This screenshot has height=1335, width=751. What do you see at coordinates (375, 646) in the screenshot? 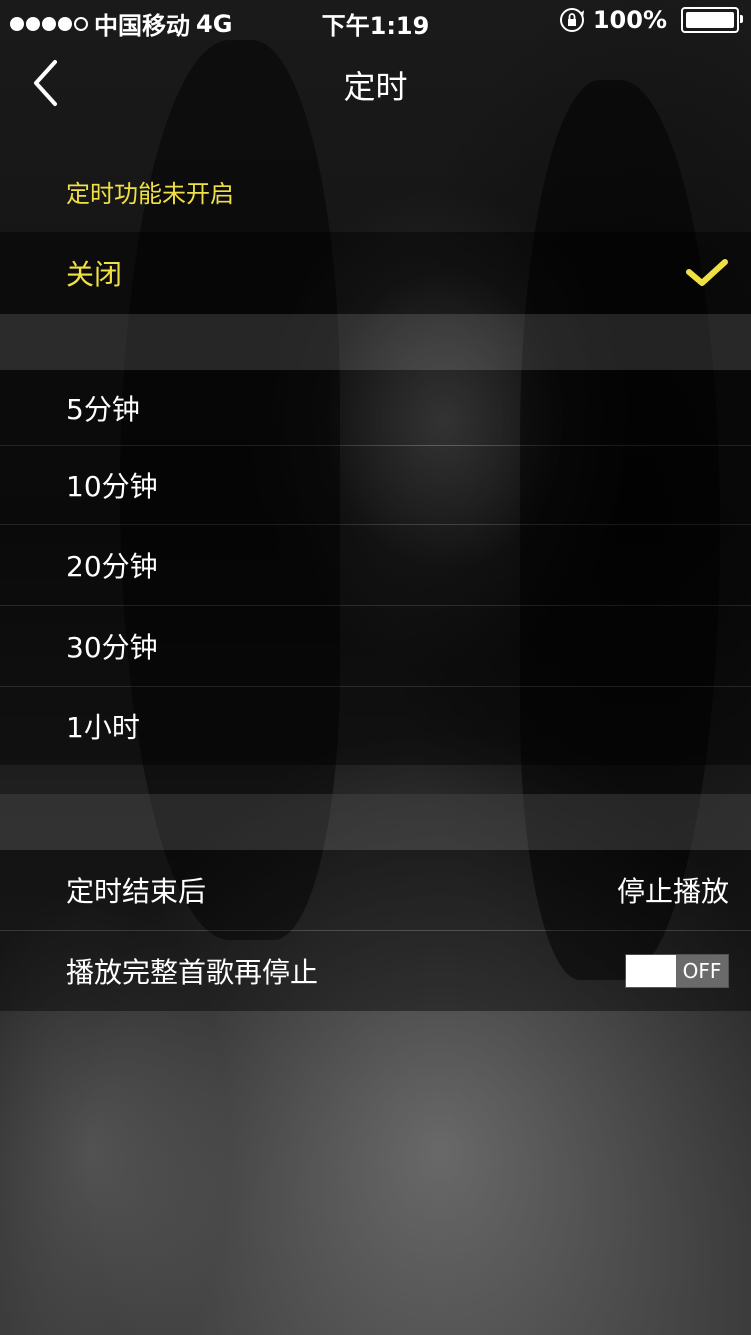
I see `timer-option-30min: 30分钟` at bounding box center [375, 646].